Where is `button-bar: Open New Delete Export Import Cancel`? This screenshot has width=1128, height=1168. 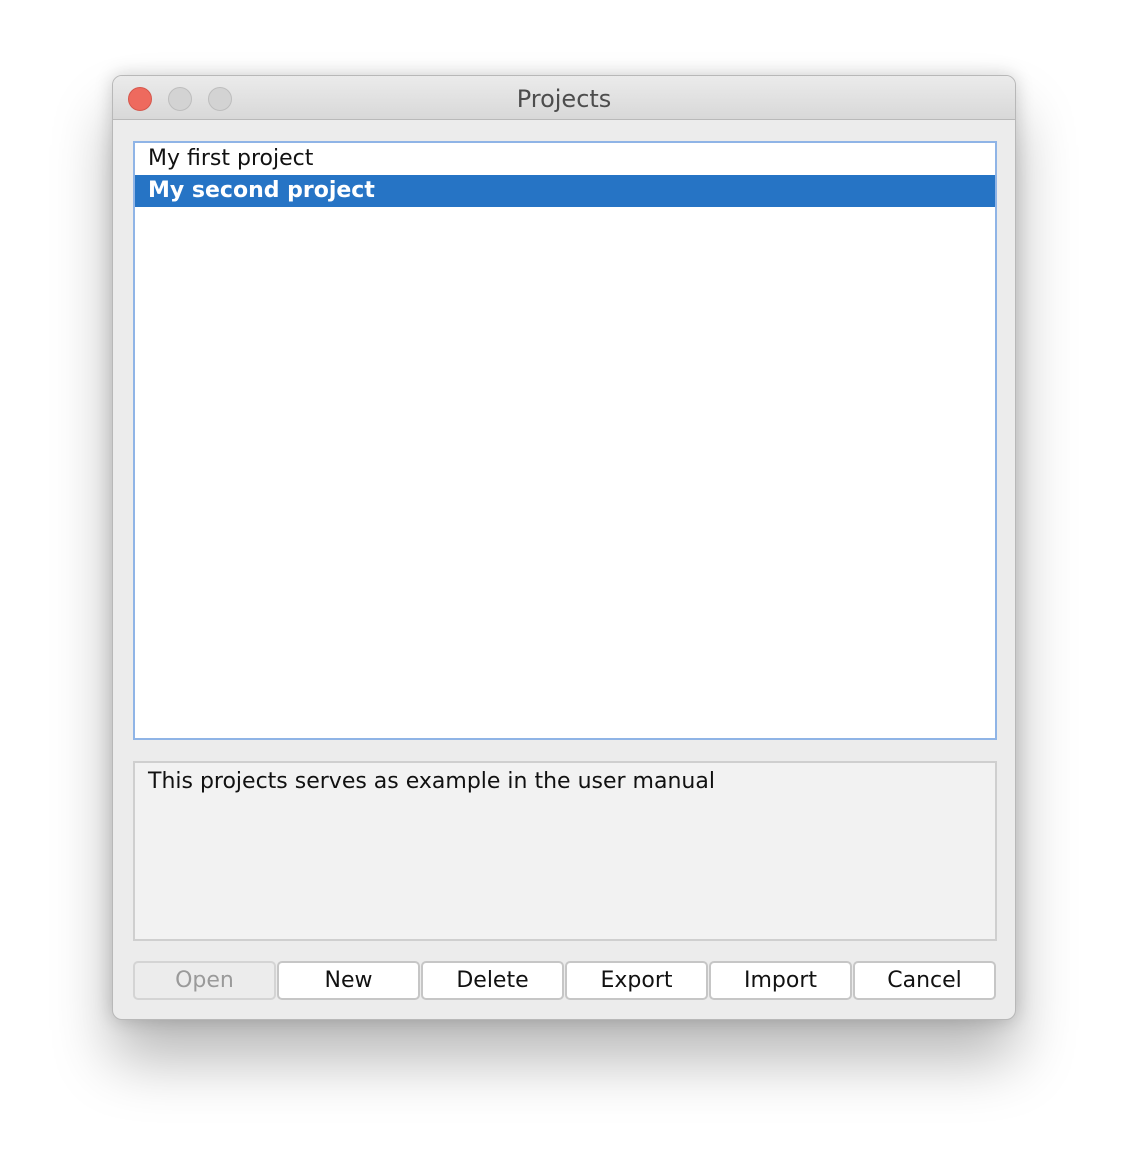
button-bar: Open New Delete Export Import Cancel is located at coordinates (565, 981).